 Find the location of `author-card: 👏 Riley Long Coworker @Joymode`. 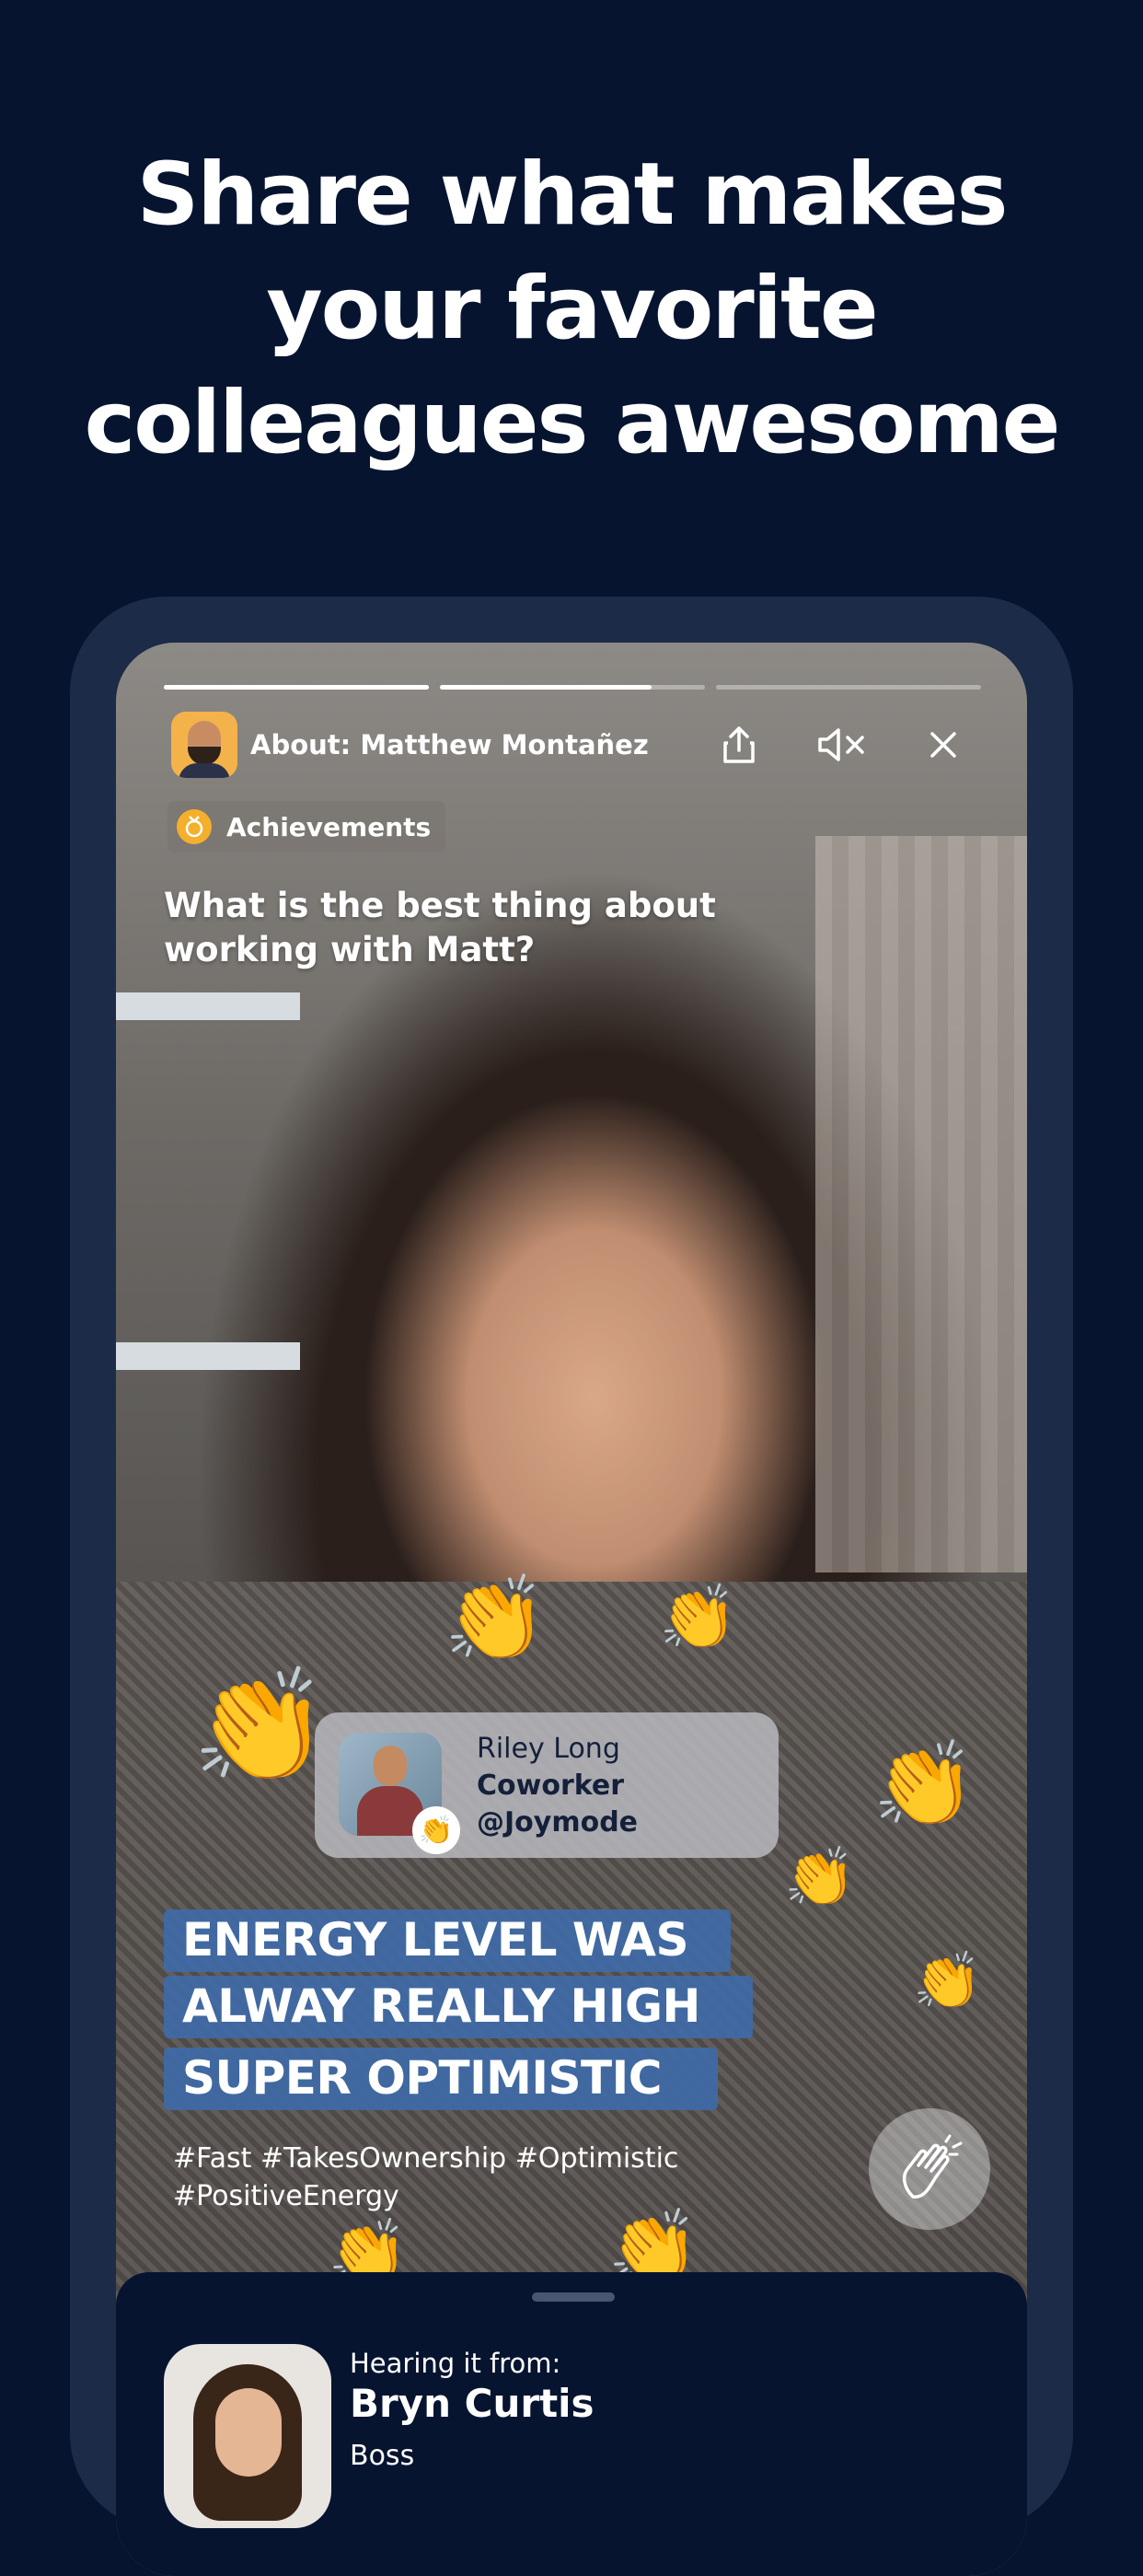

author-card: 👏 Riley Long Coworker @Joymode is located at coordinates (547, 1785).